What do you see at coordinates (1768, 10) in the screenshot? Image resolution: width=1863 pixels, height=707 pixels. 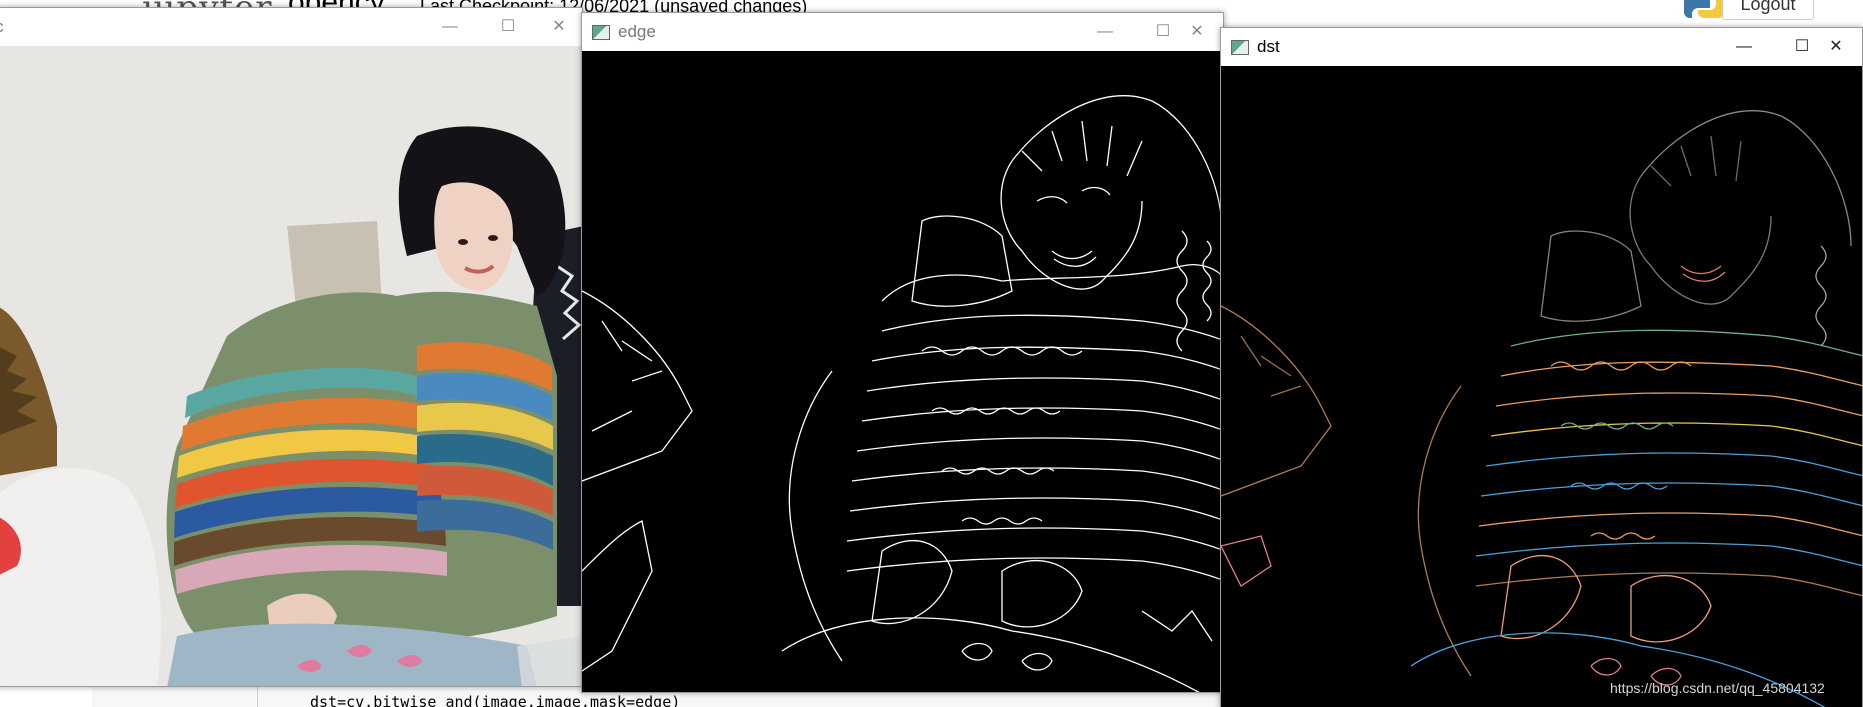 I see `logout-button: Logout` at bounding box center [1768, 10].